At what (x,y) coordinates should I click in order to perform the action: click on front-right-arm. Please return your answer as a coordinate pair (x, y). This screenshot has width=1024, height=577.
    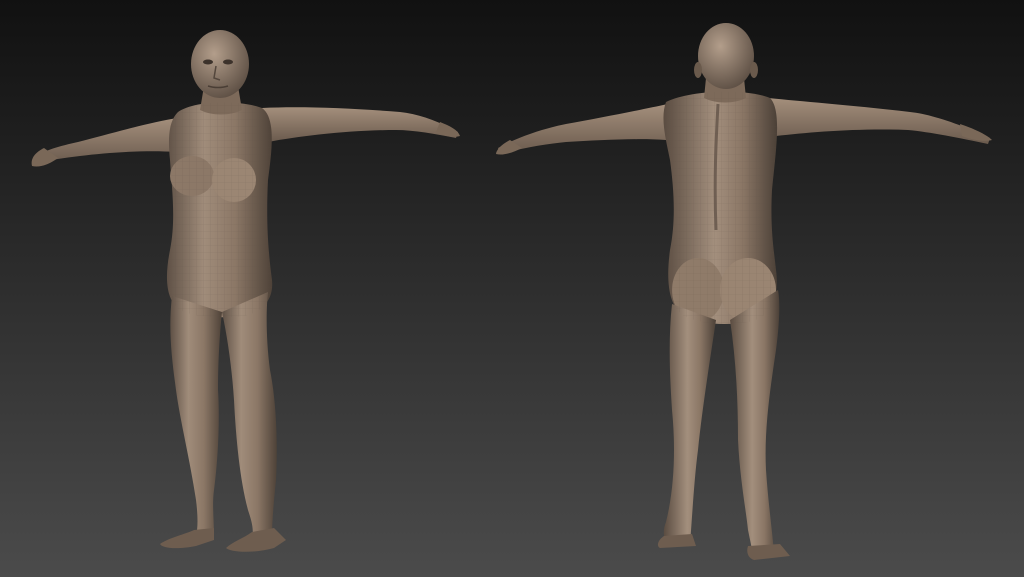
    Looking at the image, I should click on (360, 124).